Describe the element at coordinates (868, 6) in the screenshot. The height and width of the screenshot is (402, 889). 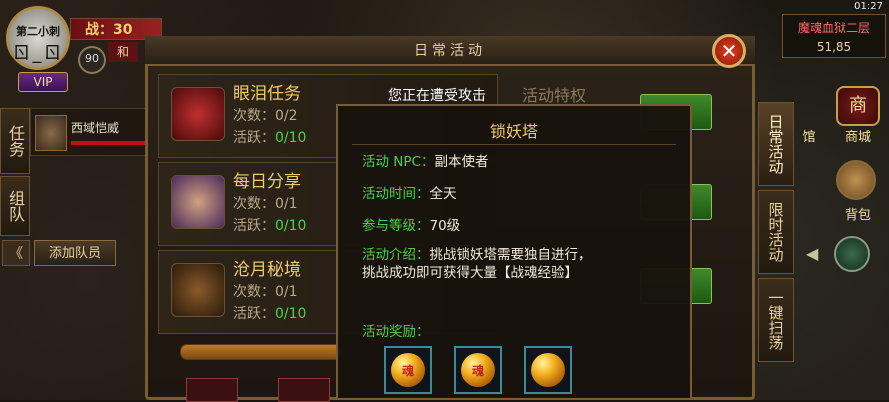
I see `status-clock: 01:27` at that location.